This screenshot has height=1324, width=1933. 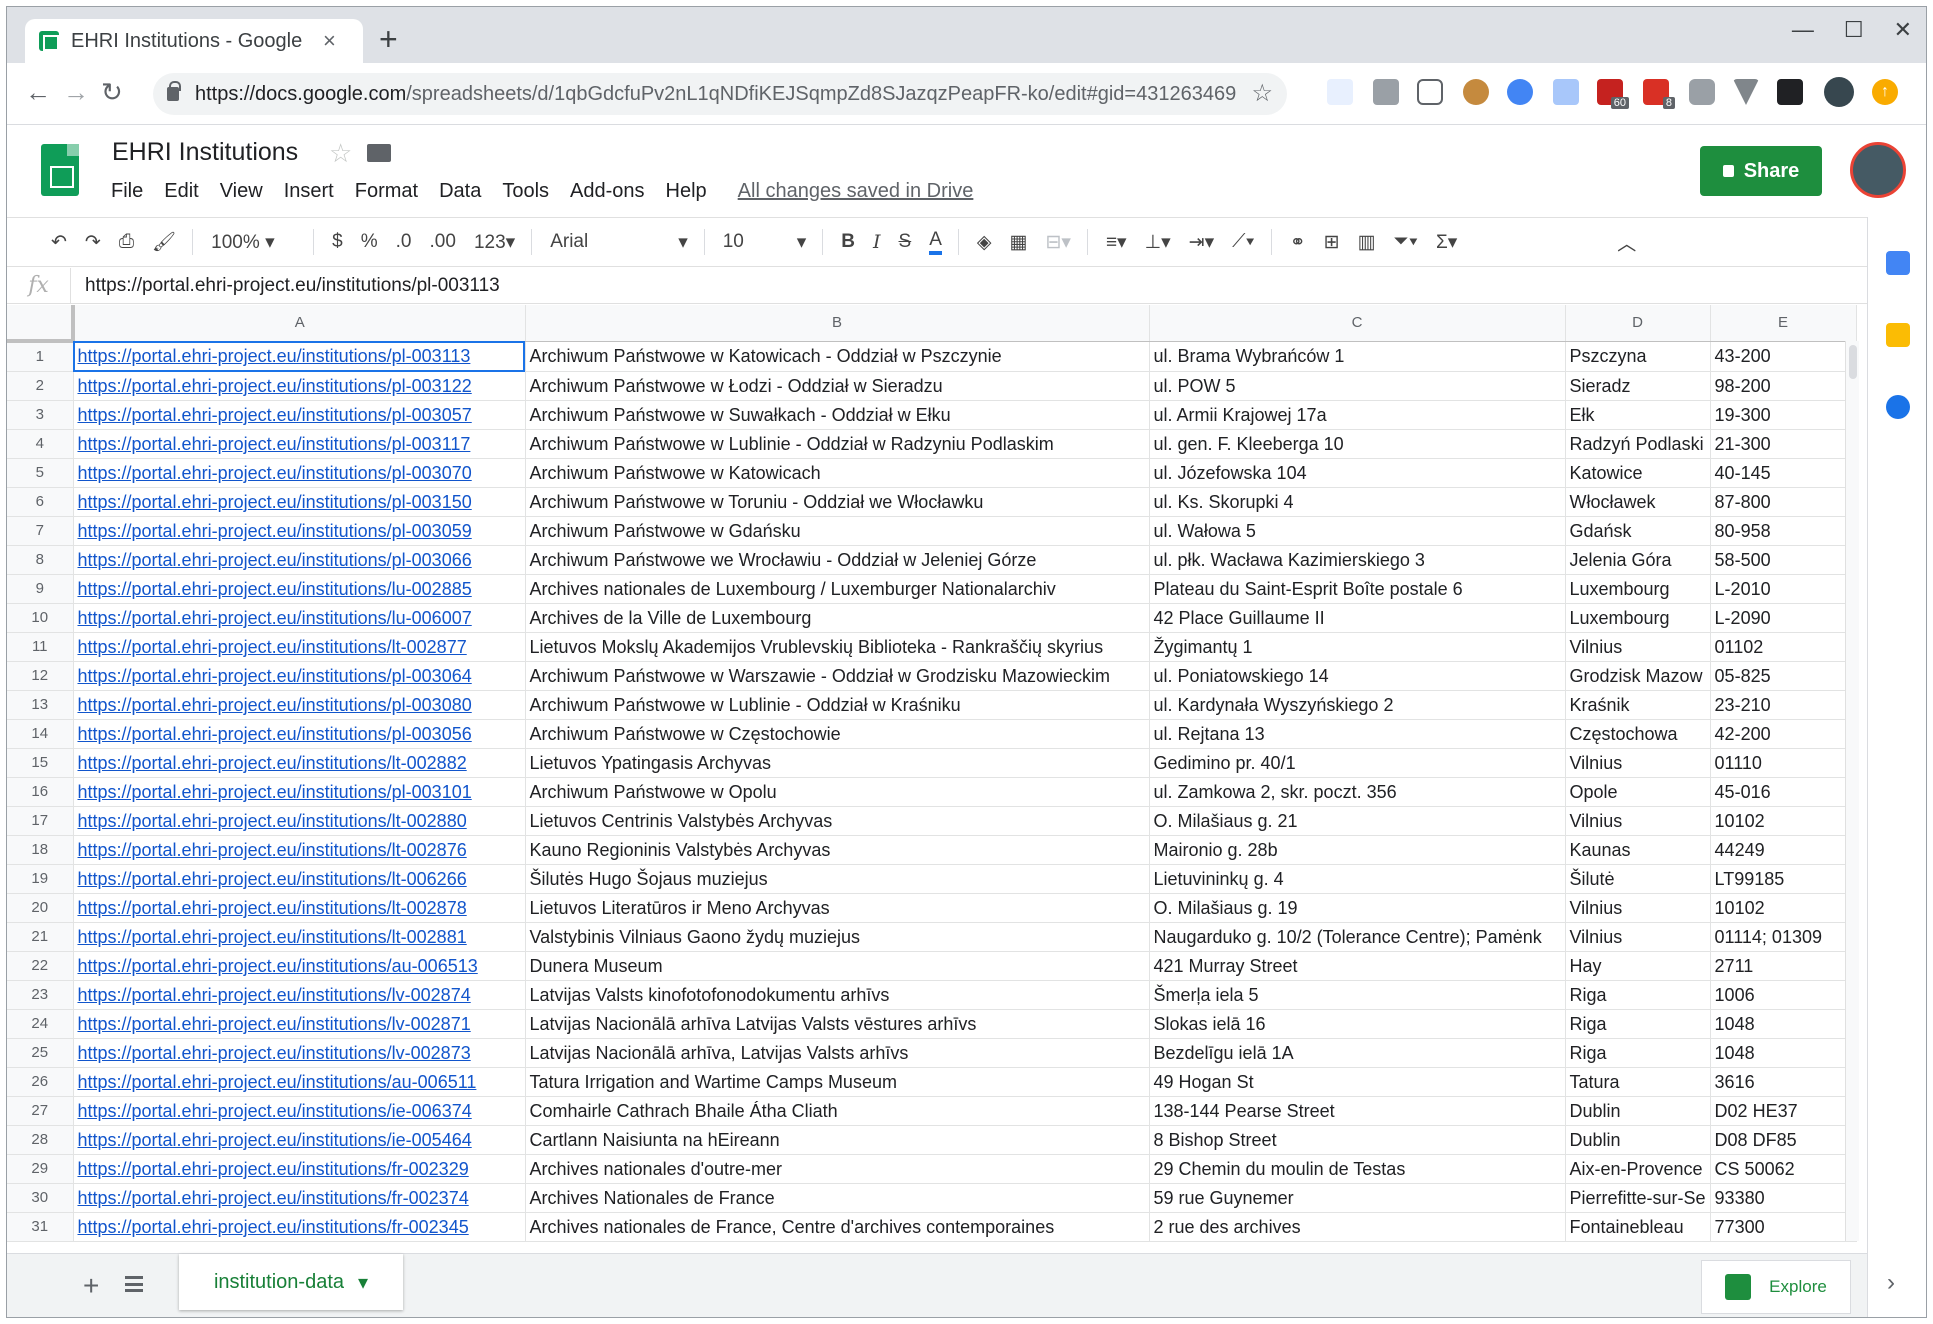 I want to click on table-cell: Hay, so click(x=1638, y=966).